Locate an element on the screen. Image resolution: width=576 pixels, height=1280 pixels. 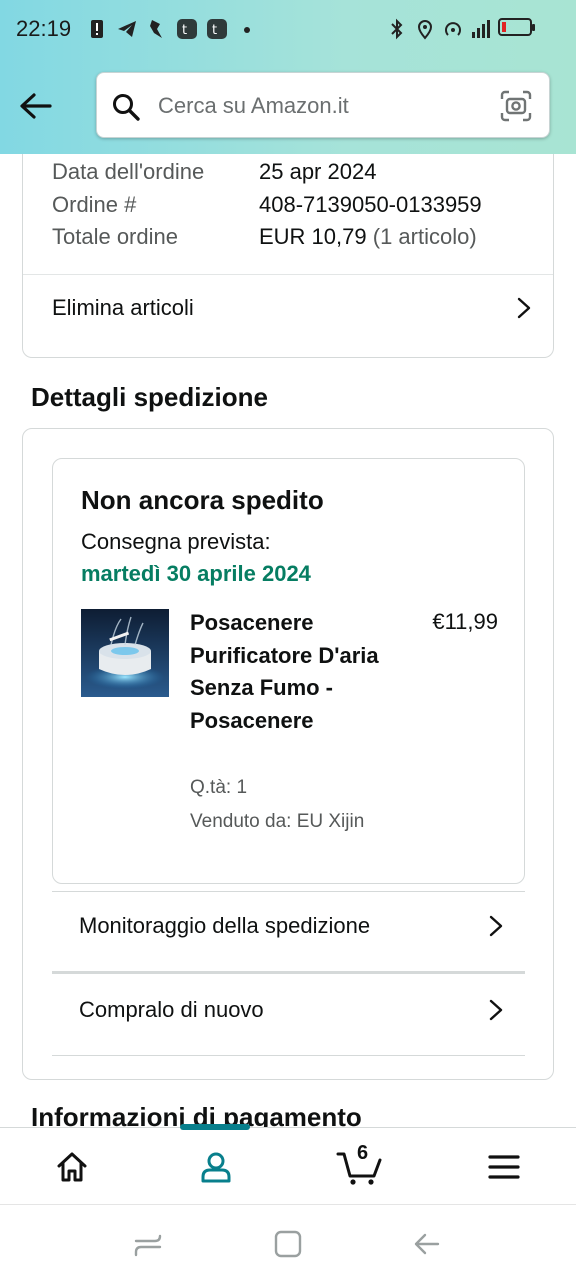
recent-apps-icon is located at coordinates (148, 1244).